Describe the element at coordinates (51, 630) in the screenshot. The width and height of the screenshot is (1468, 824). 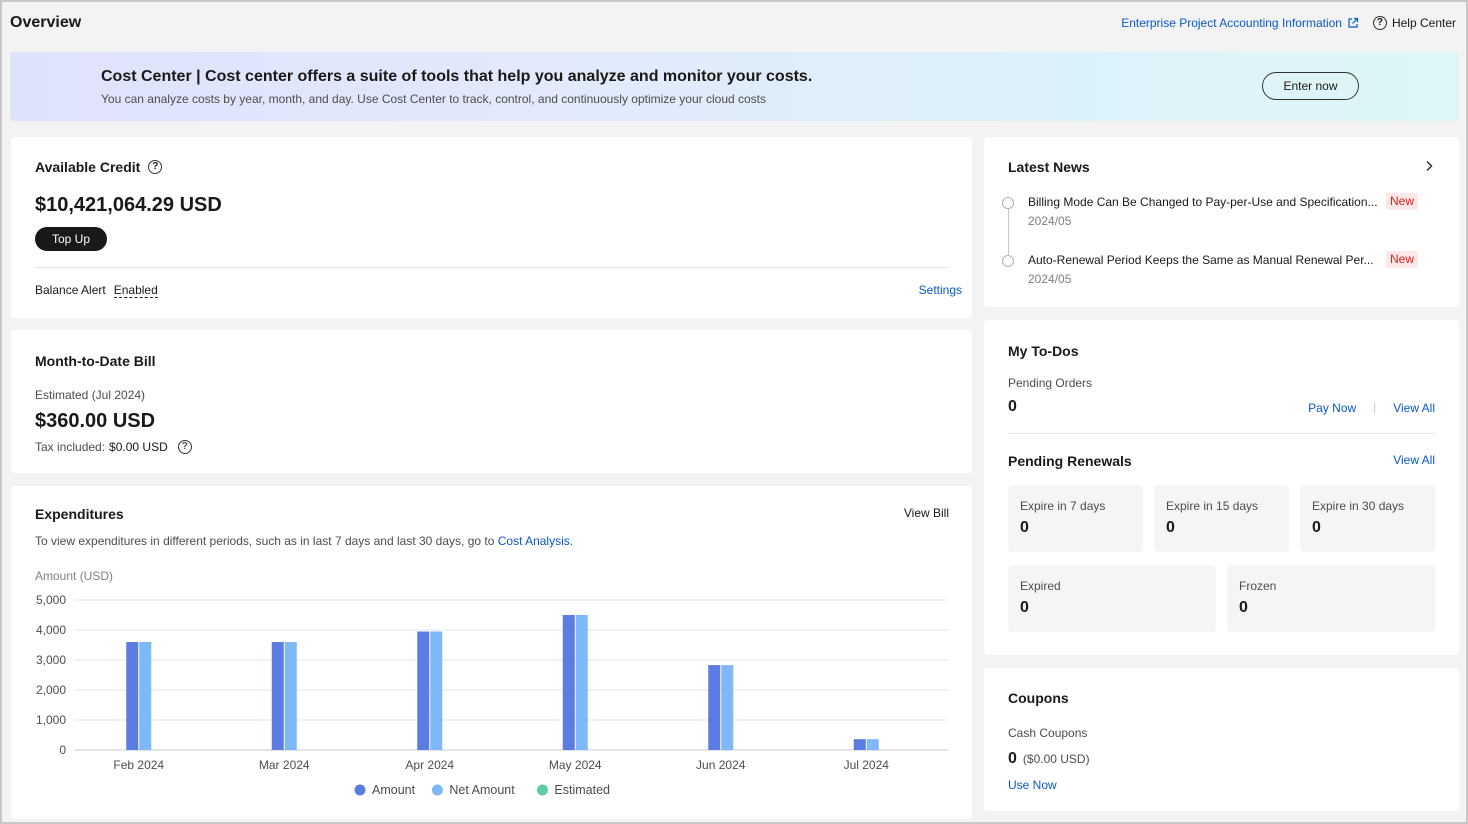
I see `y-tick-label: 4,000` at that location.